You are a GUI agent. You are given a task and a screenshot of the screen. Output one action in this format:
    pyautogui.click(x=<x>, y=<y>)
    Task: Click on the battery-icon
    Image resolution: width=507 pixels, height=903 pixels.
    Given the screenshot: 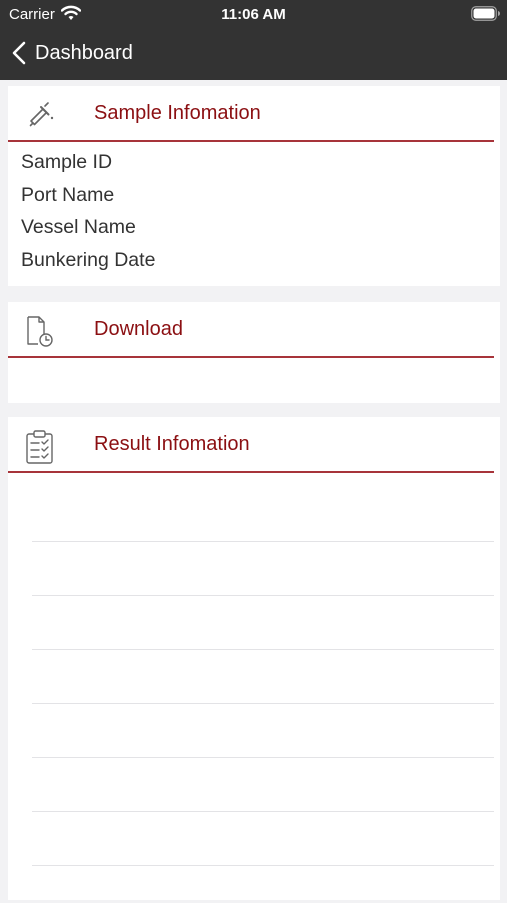 What is the action you would take?
    pyautogui.click(x=486, y=16)
    